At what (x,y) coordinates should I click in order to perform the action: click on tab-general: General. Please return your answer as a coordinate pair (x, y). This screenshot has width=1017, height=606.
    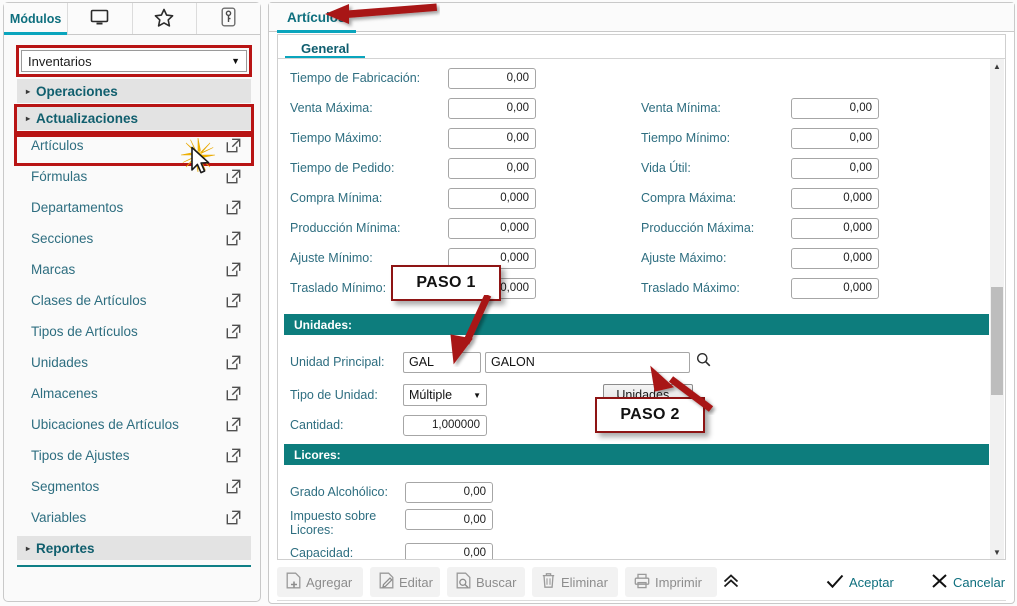
    Looking at the image, I should click on (325, 48).